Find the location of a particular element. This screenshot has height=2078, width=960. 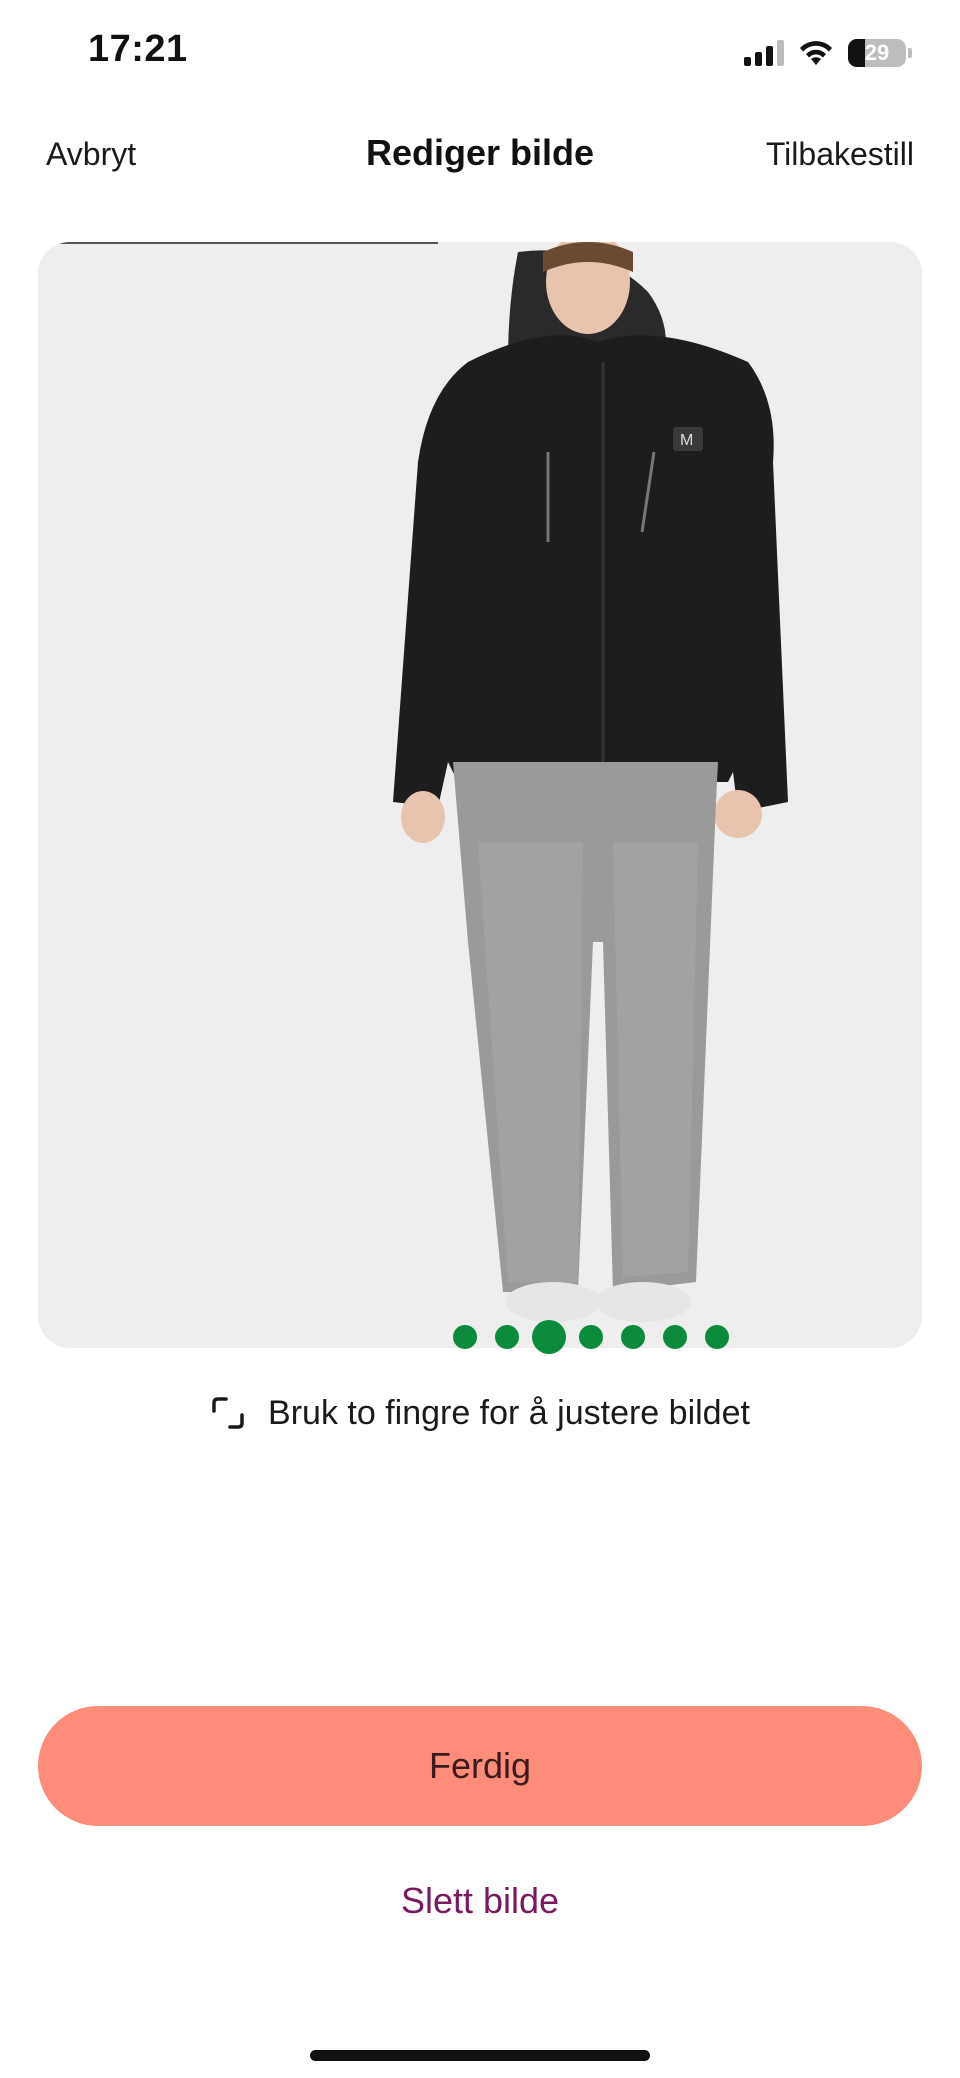

navigation-bar: Avbryt Rediger bilde Tilbakestill is located at coordinates (480, 155).